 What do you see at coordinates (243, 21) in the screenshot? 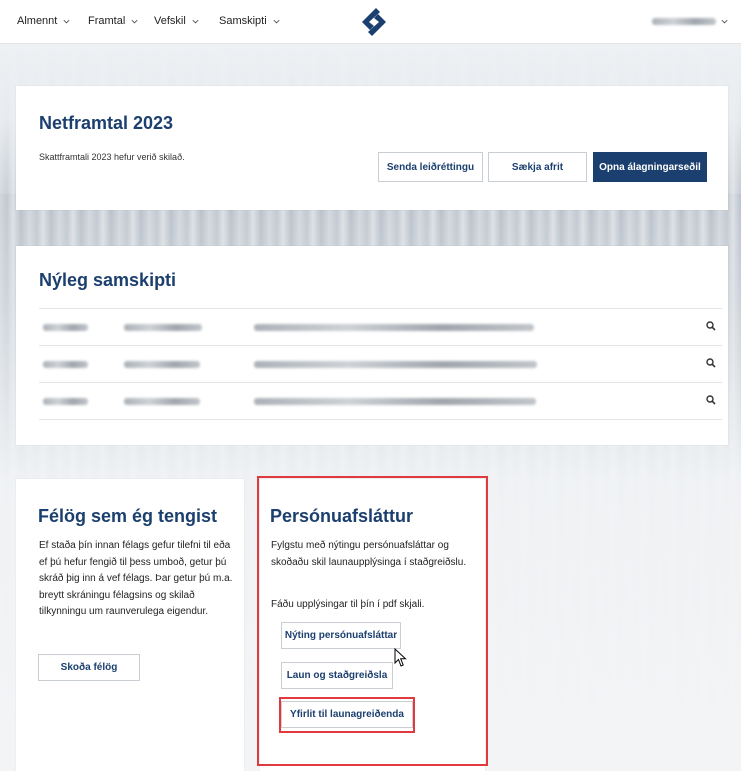
I see `nav-samskipti-label: Samskipti` at bounding box center [243, 21].